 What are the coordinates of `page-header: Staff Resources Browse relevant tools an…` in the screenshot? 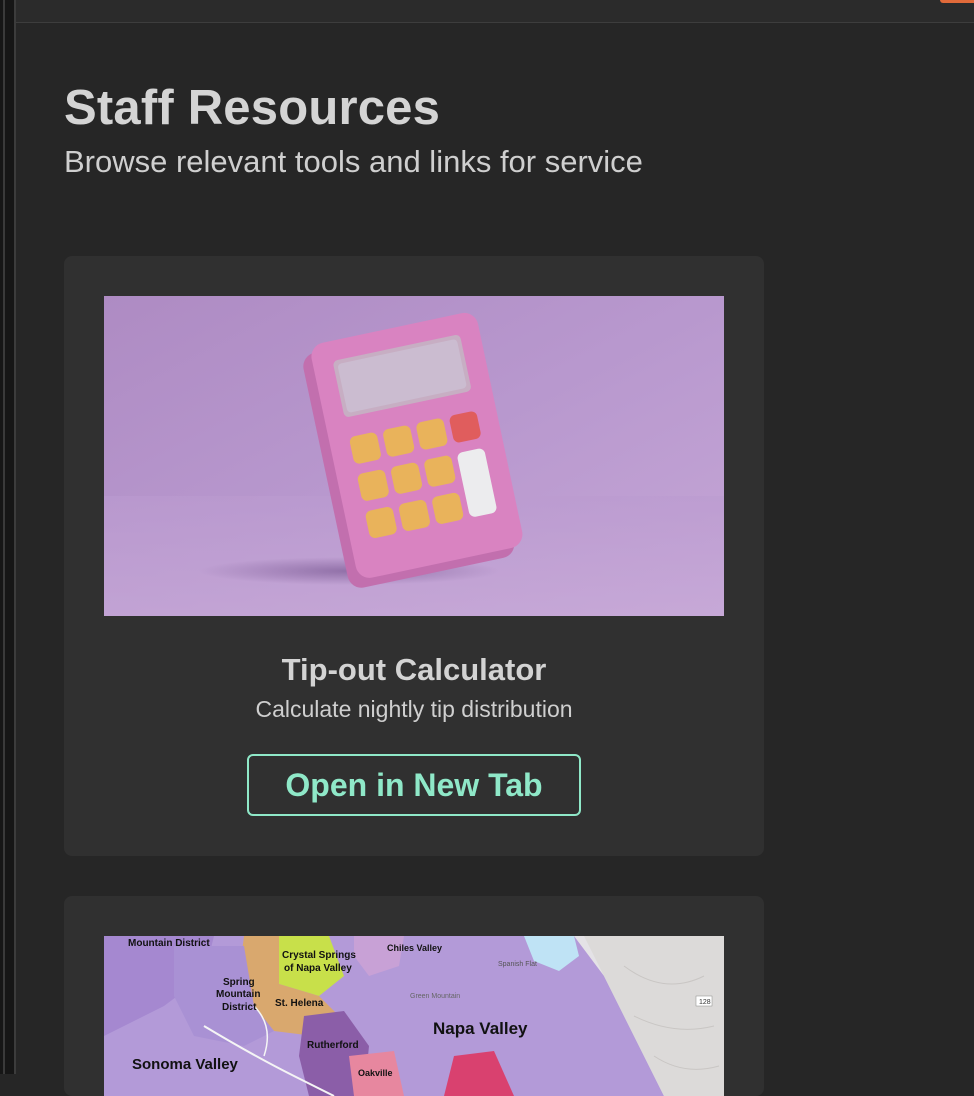 It's located at (353, 131).